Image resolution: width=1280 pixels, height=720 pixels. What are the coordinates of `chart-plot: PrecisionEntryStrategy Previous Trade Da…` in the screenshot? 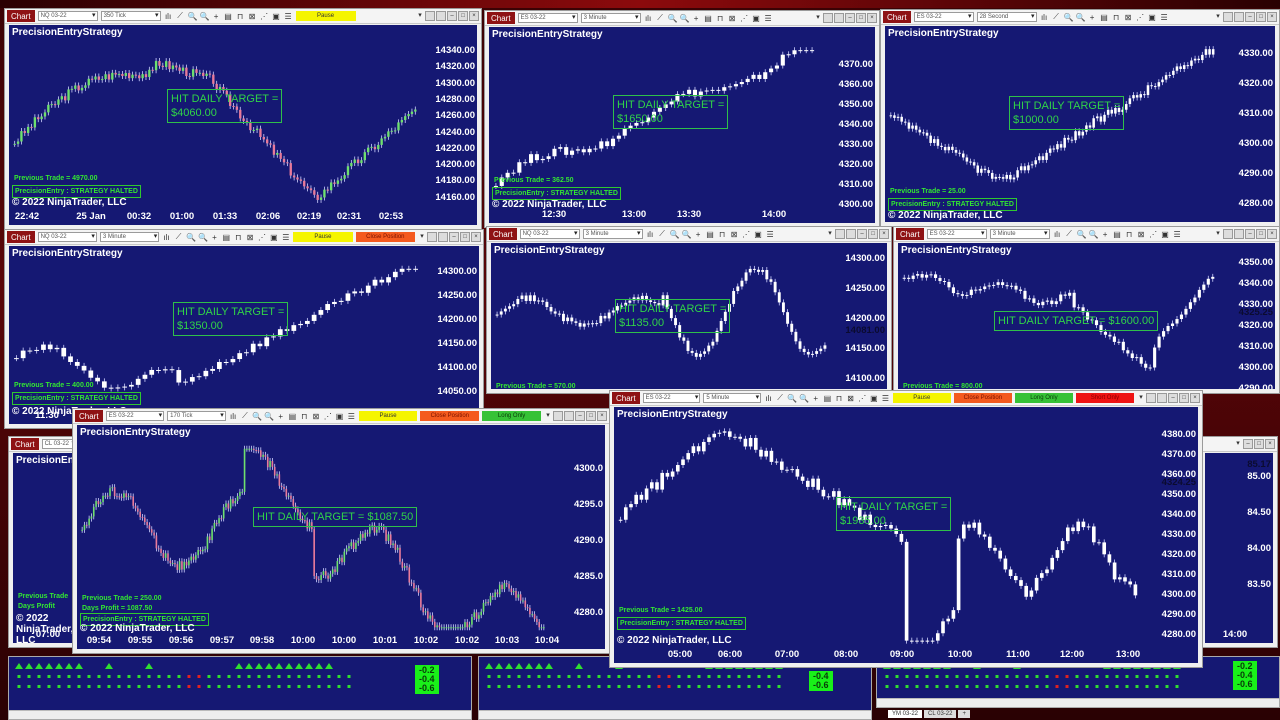 It's located at (43, 548).